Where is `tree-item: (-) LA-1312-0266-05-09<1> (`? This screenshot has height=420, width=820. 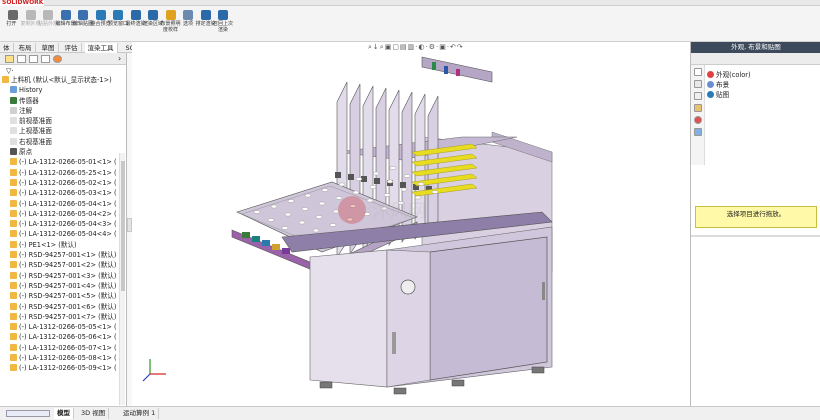
tree-item: (-) LA-1312-0266-05-09<1> ( is located at coordinates (61, 368).